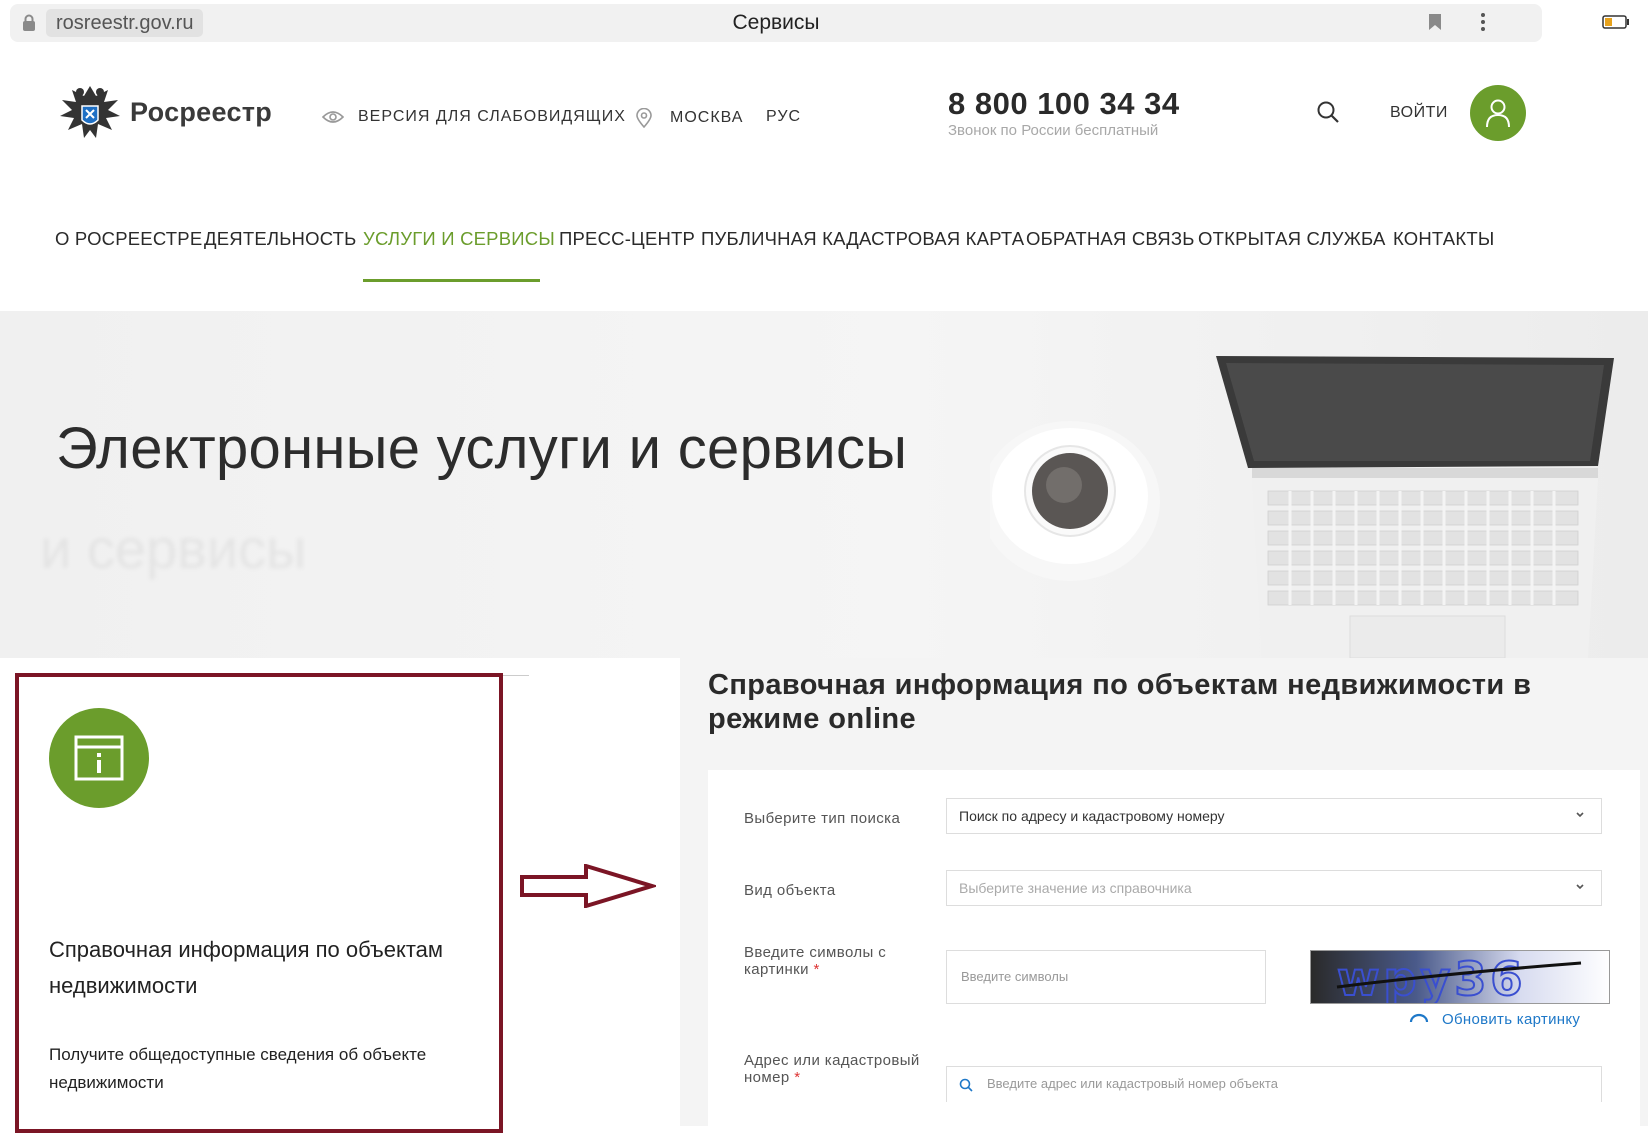 The height and width of the screenshot is (1134, 1648). What do you see at coordinates (1511, 1019) in the screenshot?
I see `refresh-label: Обновить картинку` at bounding box center [1511, 1019].